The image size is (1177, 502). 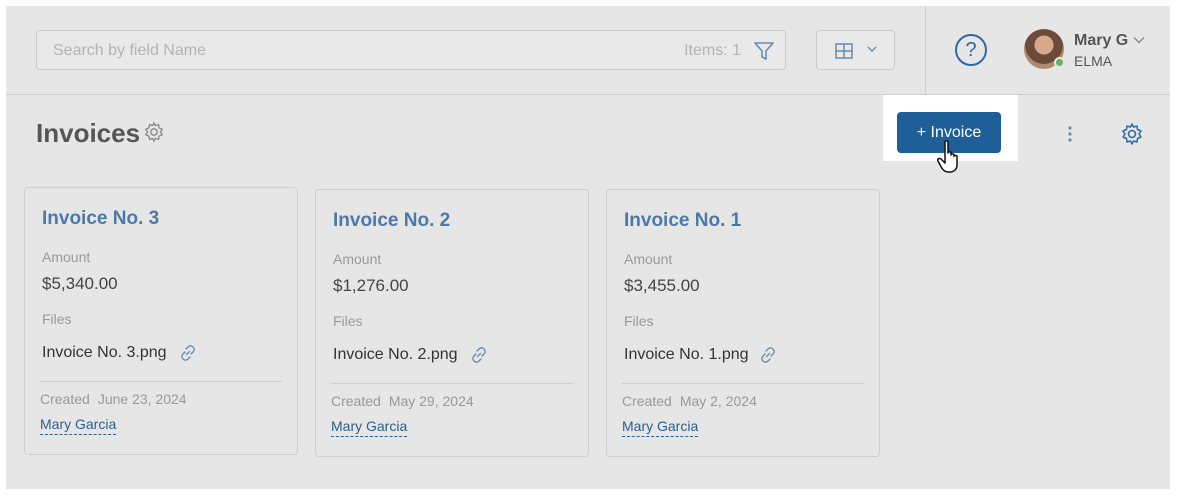 What do you see at coordinates (971, 50) in the screenshot?
I see `help-circle-icon: ?` at bounding box center [971, 50].